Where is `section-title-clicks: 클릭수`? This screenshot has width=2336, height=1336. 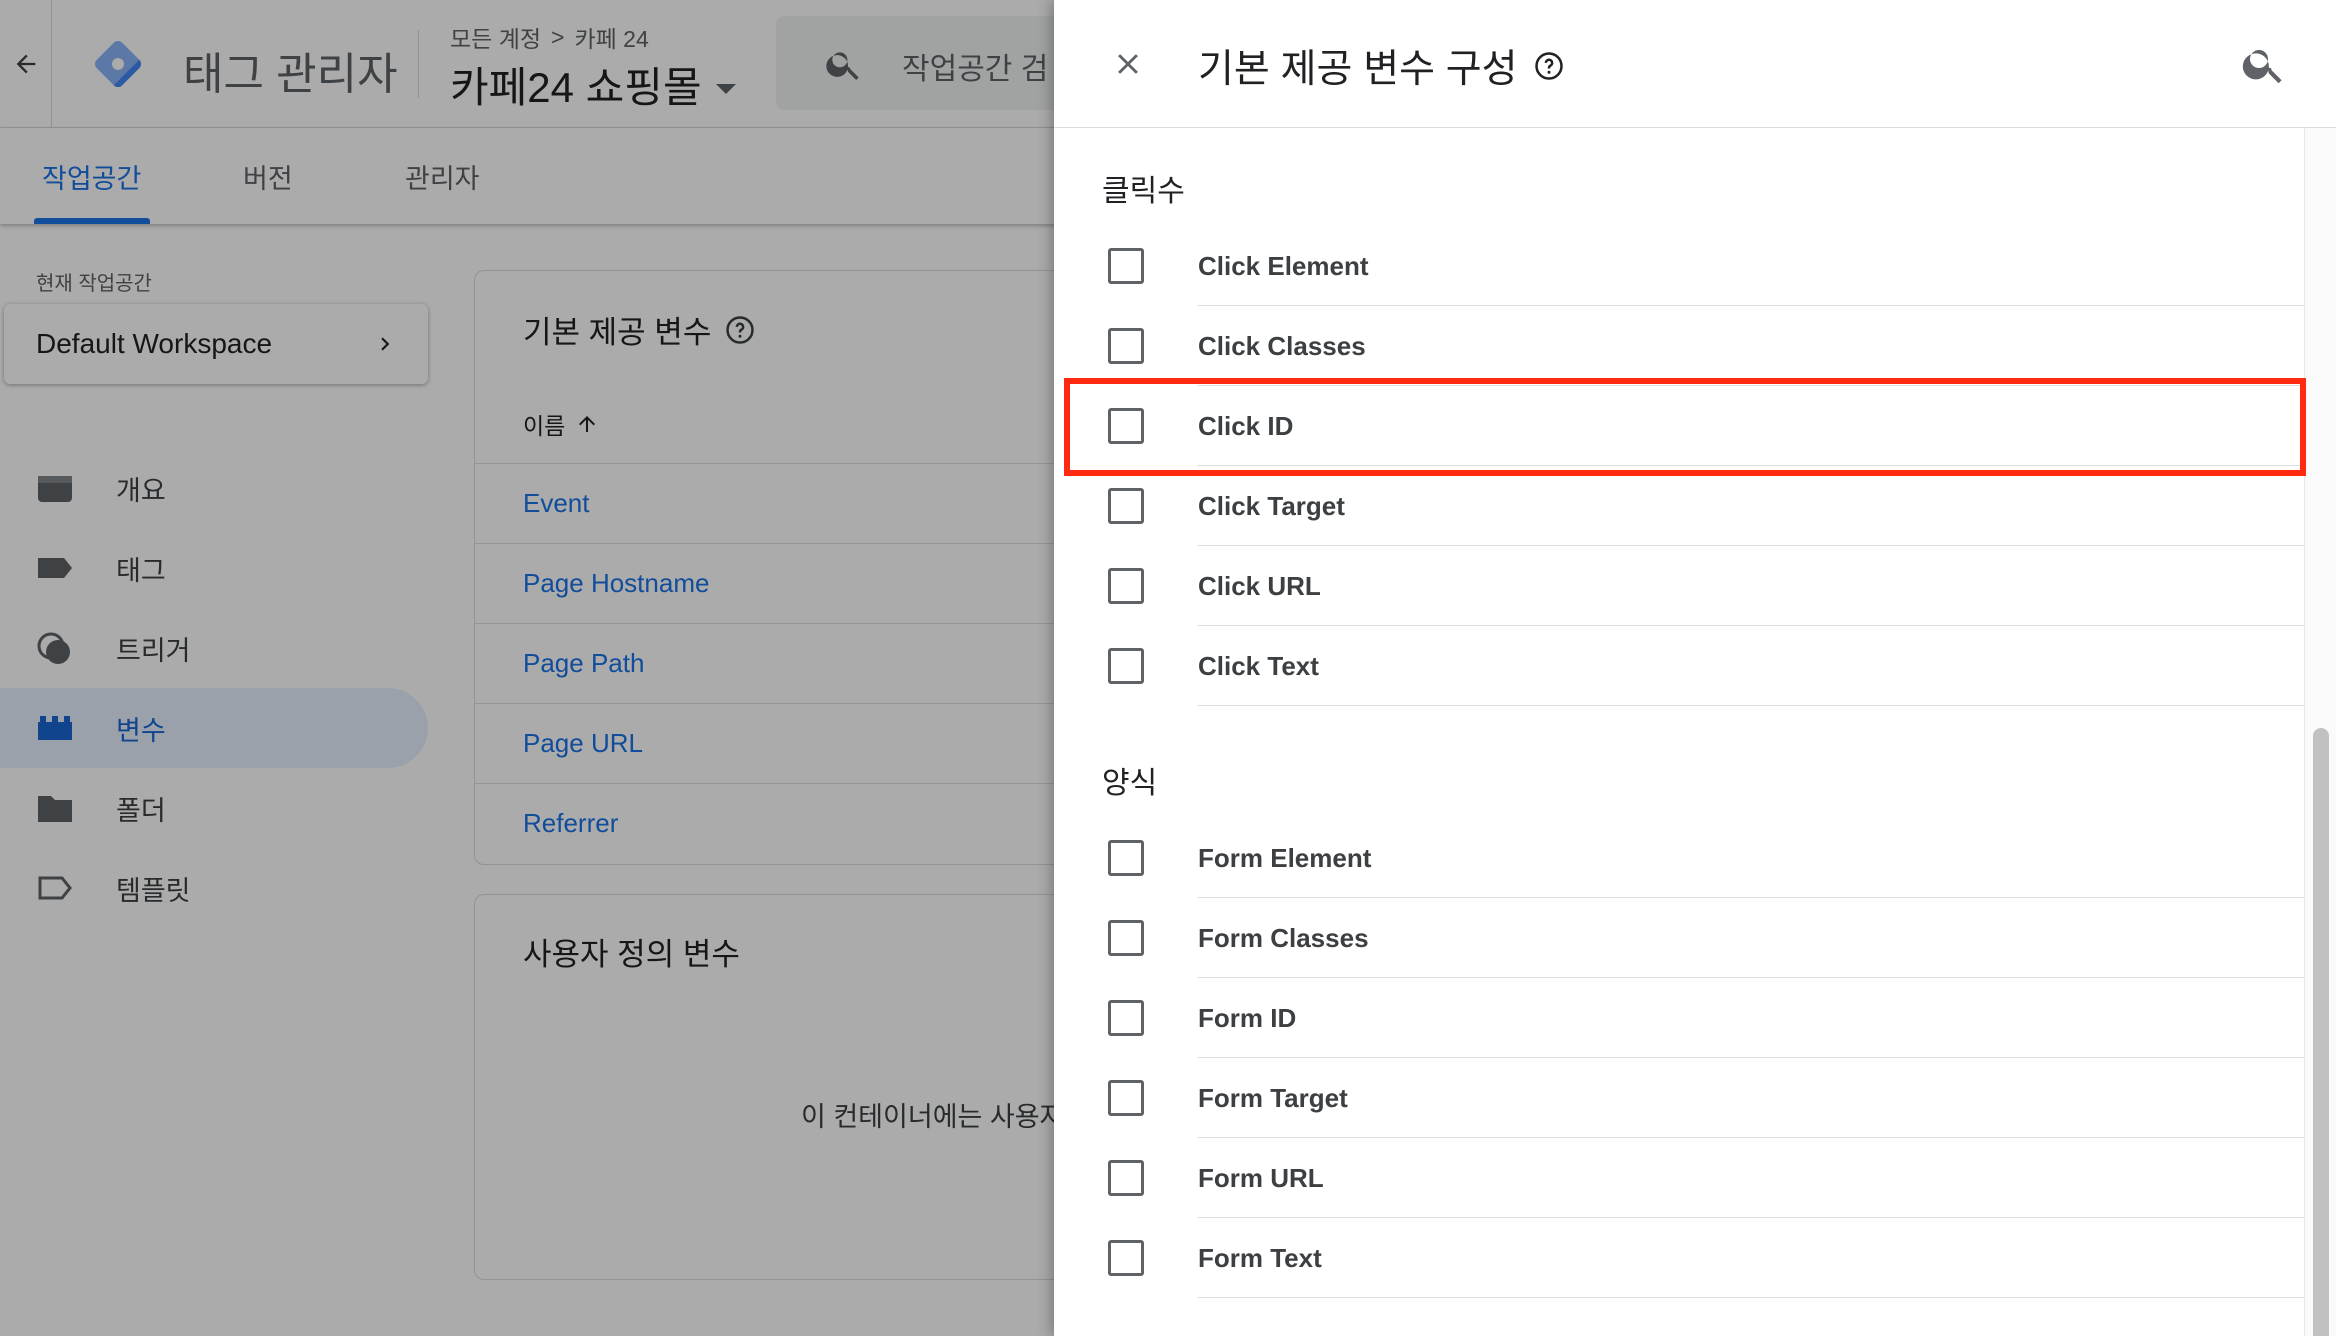
section-title-clicks: 클릭수 is located at coordinates (1143, 191).